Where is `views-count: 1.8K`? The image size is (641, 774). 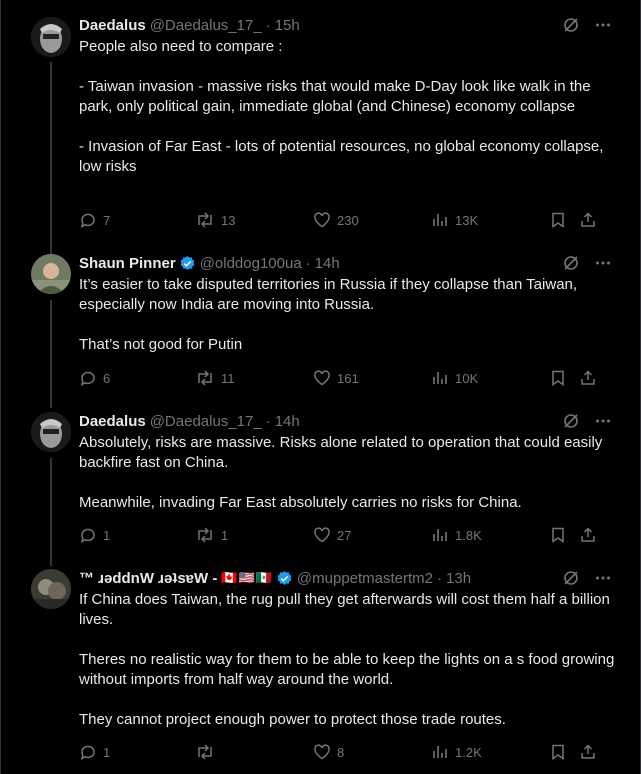
views-count: 1.8K is located at coordinates (468, 535).